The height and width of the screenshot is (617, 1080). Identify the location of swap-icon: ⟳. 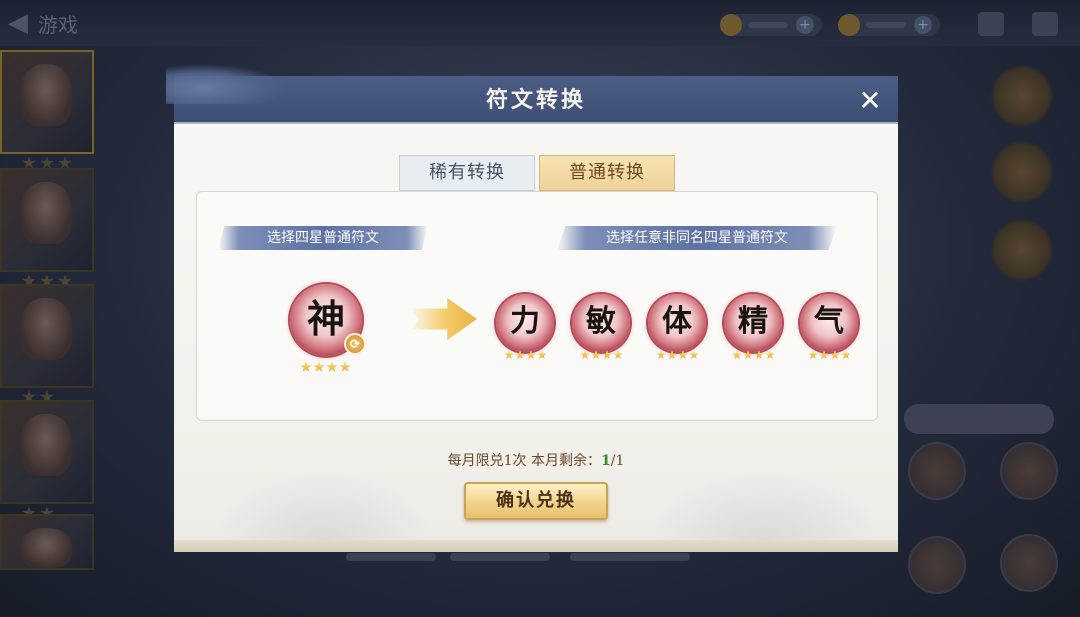
(355, 344).